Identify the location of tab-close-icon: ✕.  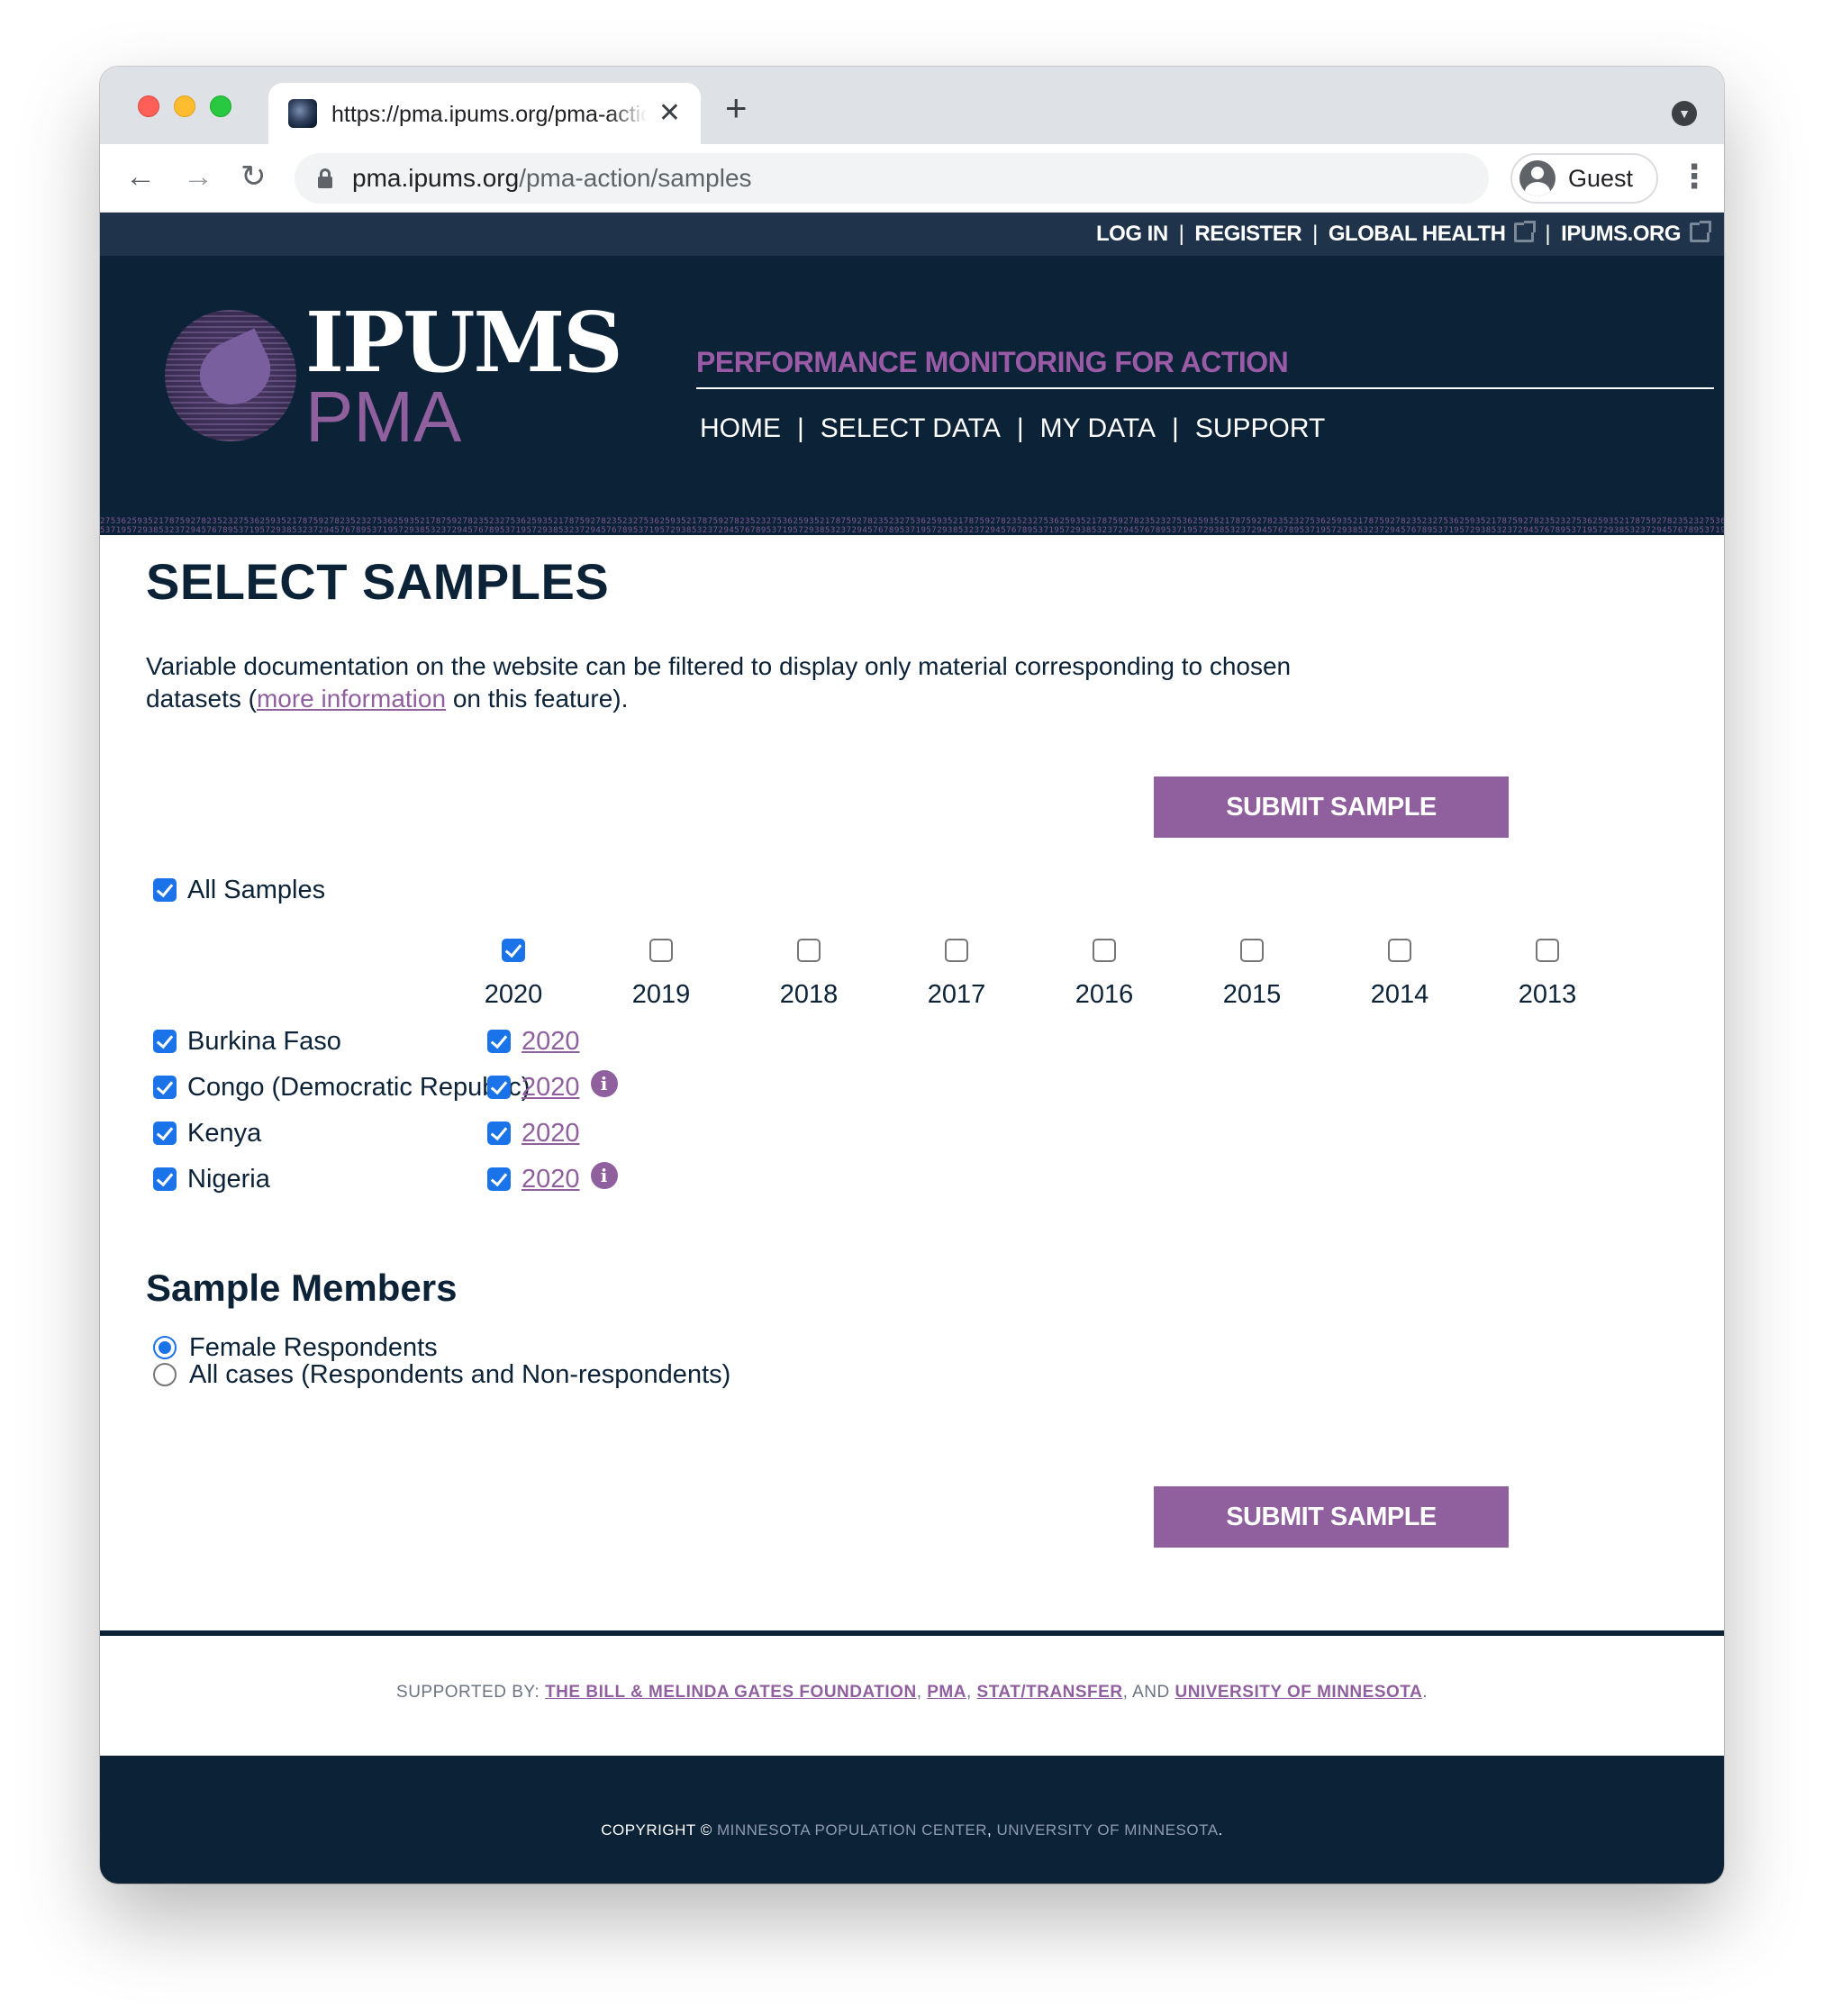
(669, 114).